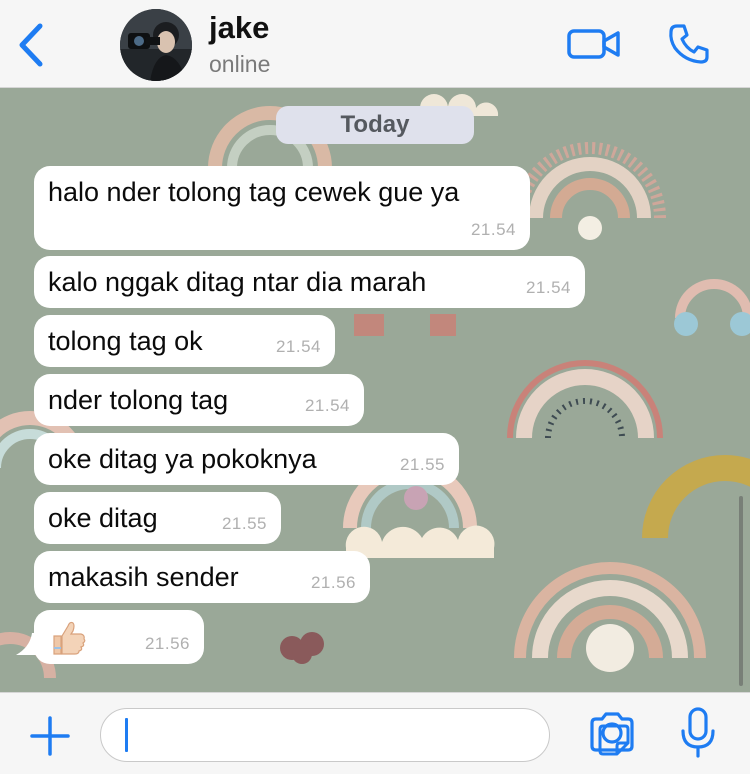  Describe the element at coordinates (156, 45) in the screenshot. I see `avatar` at that location.